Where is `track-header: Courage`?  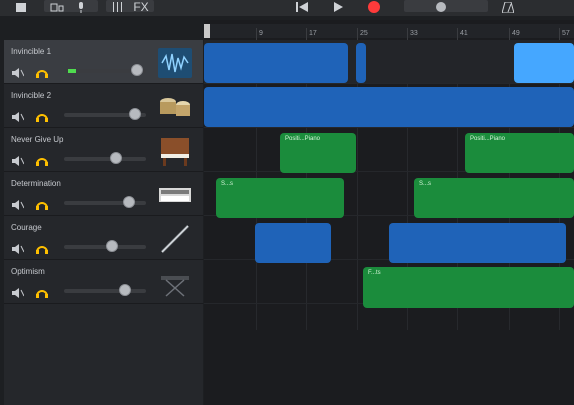
track-header: Courage is located at coordinates (103, 238).